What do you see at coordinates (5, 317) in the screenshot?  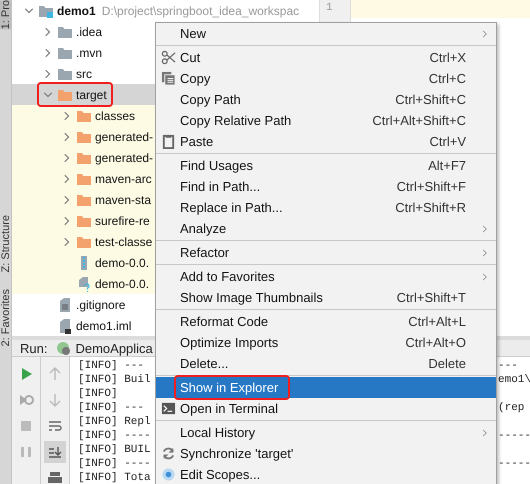 I see `side-tab: 2: Favorites` at bounding box center [5, 317].